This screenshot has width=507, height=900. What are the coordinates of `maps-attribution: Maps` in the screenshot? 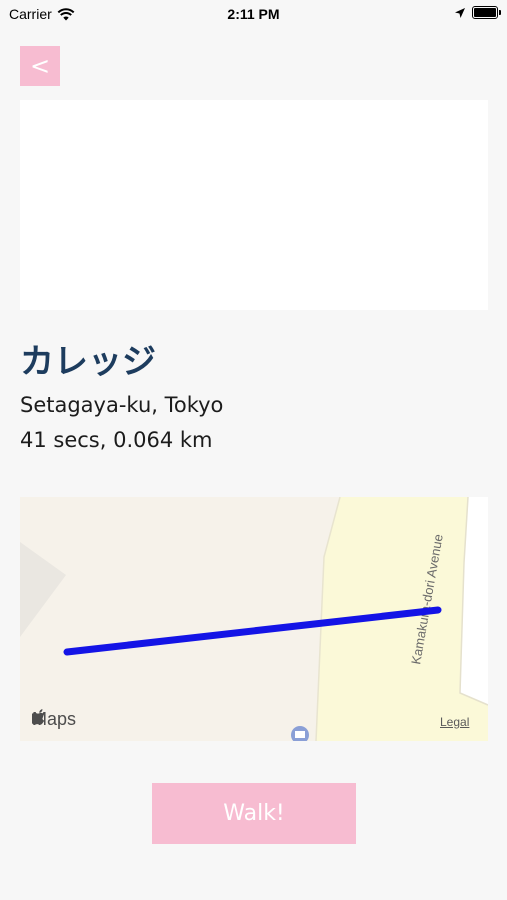 It's located at (54, 719).